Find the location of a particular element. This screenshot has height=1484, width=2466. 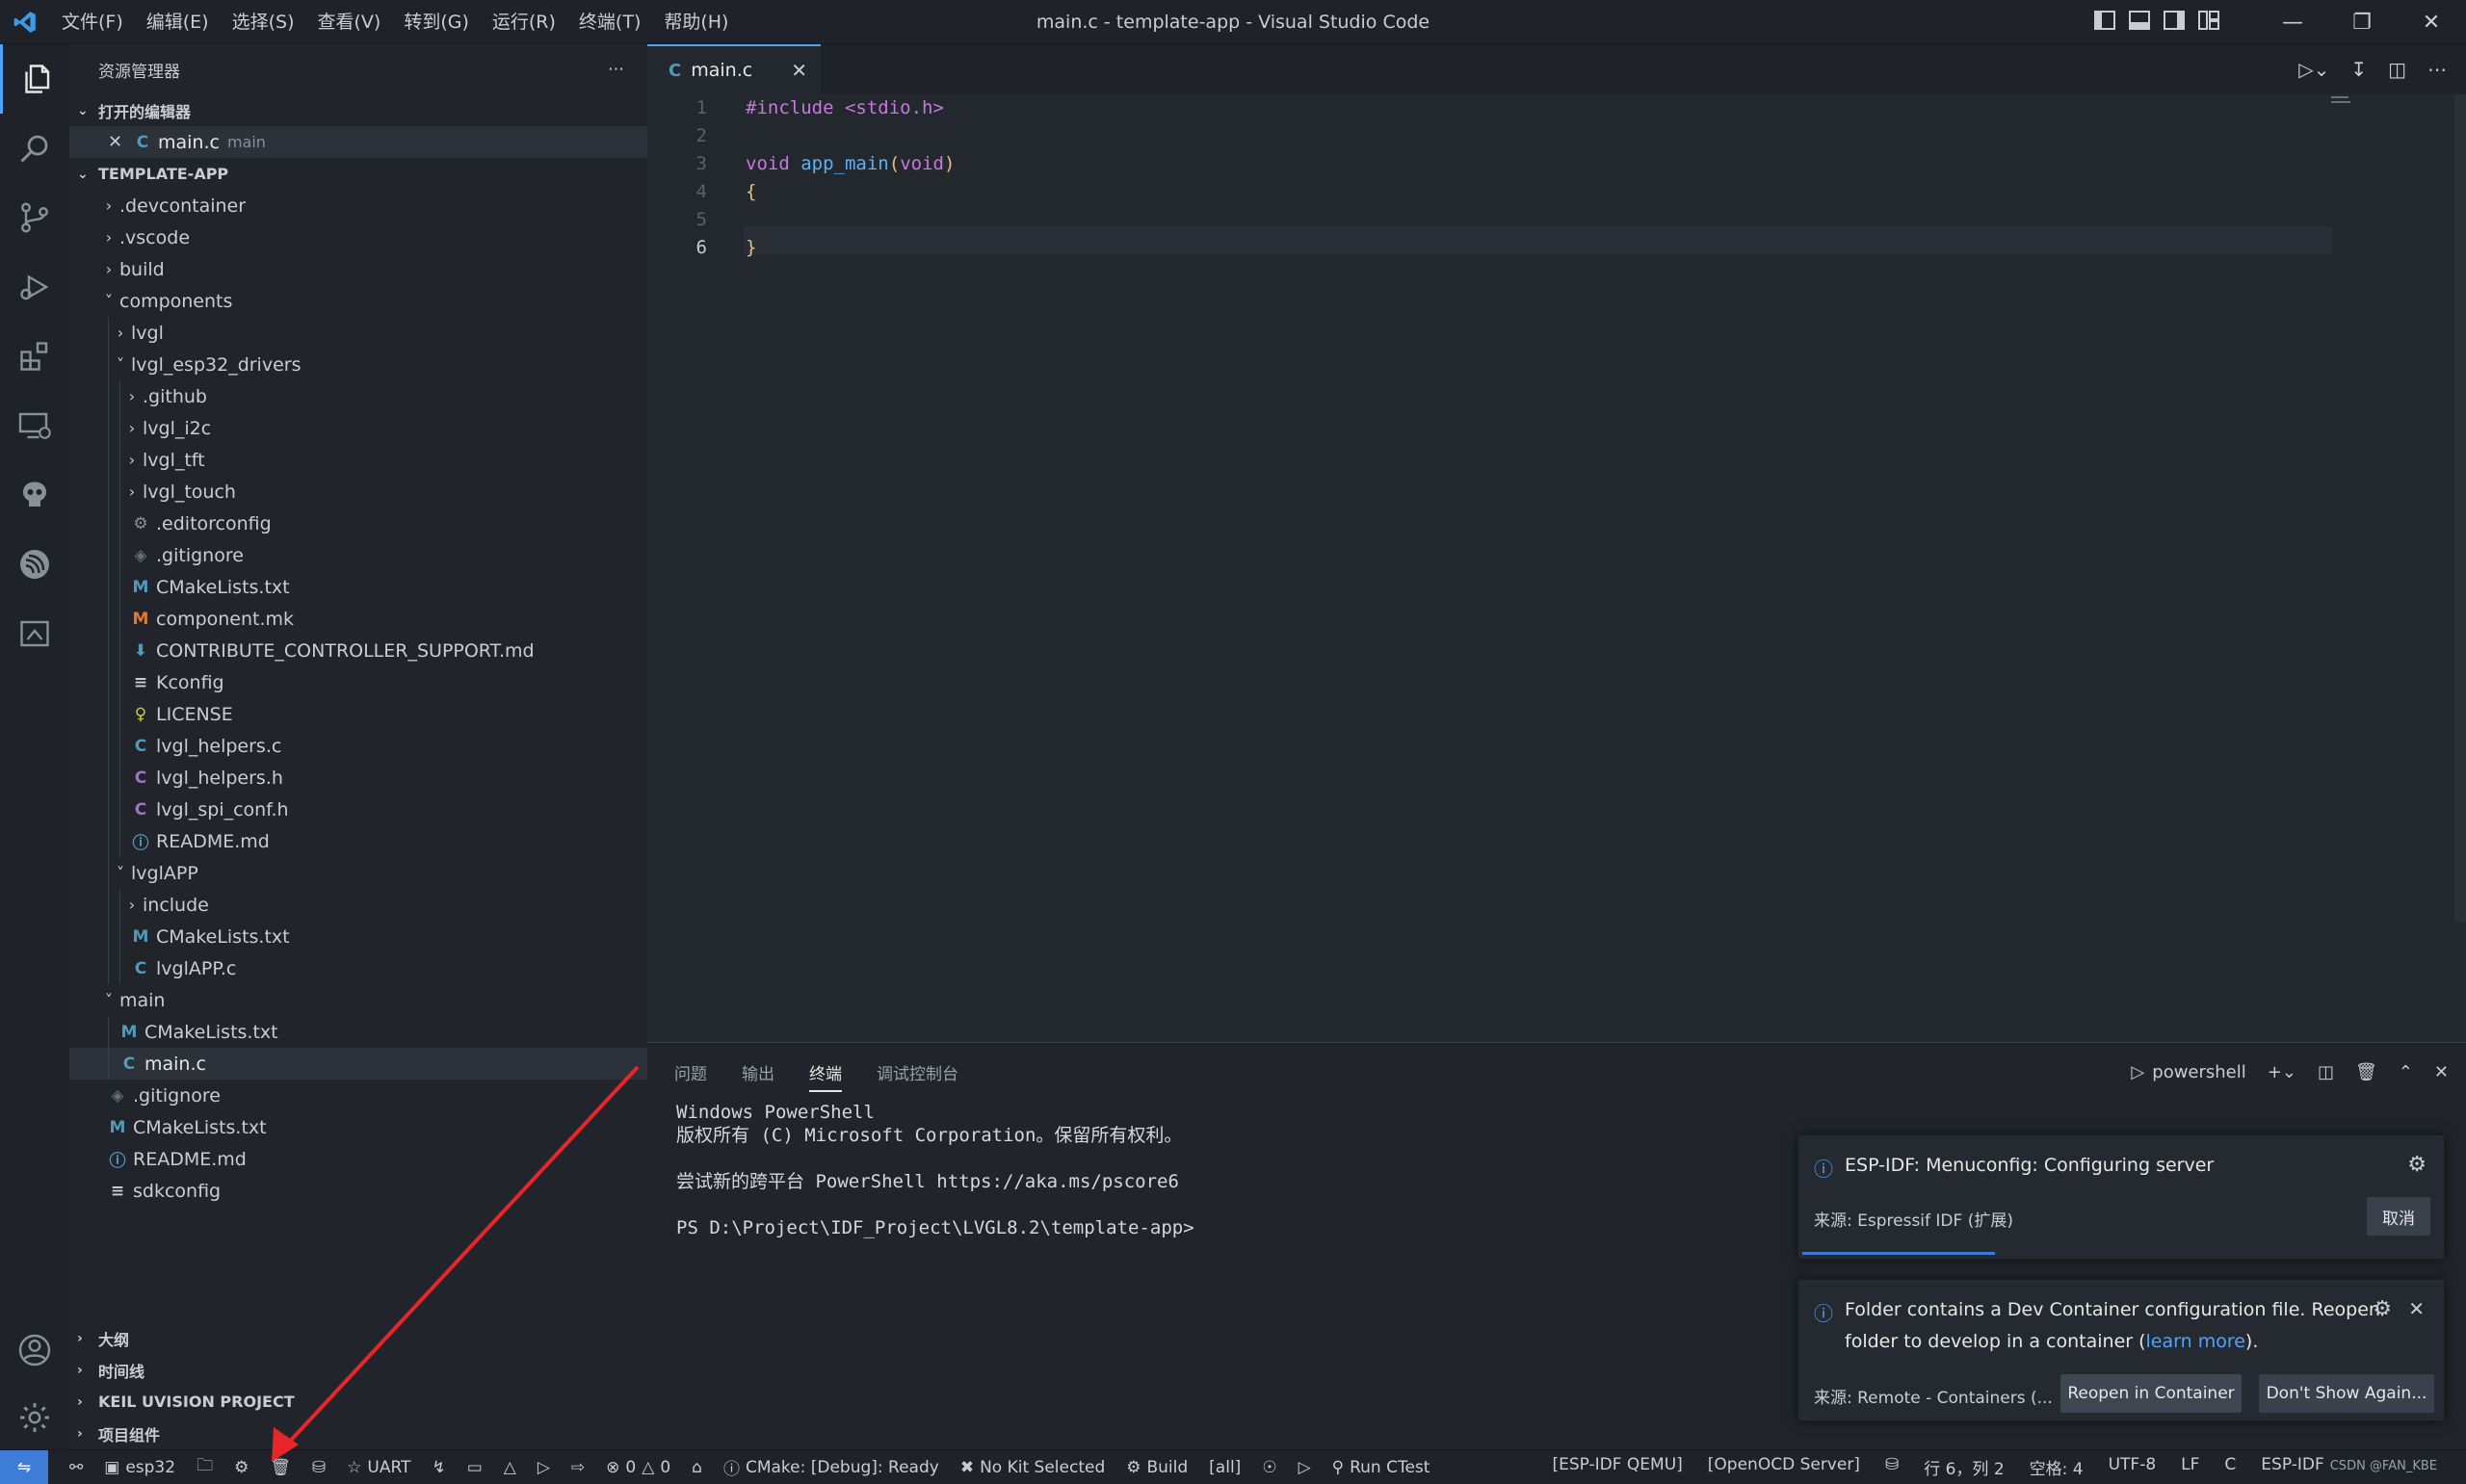

plug-icon: ⚯ is located at coordinates (76, 1467).